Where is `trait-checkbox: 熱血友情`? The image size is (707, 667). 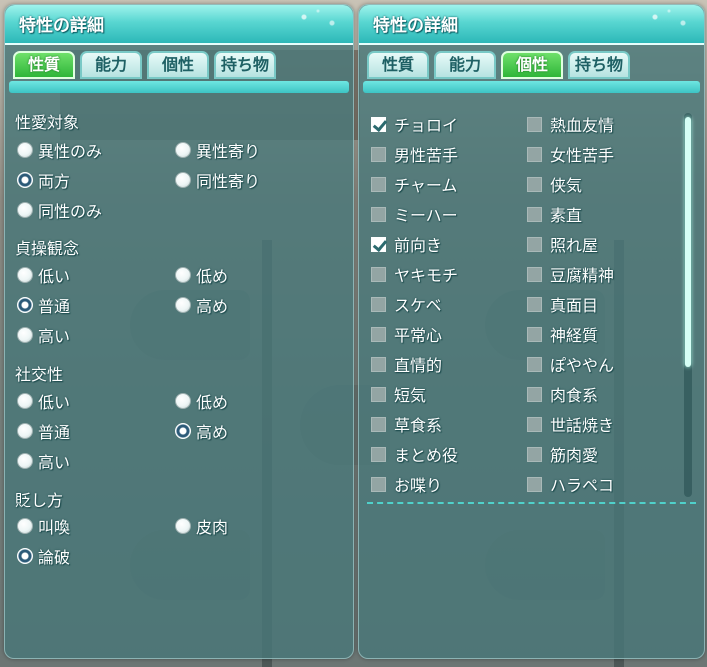 trait-checkbox: 熱血友情 is located at coordinates (570, 124).